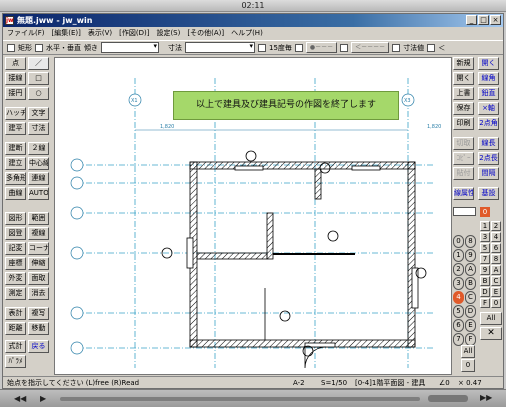 The width and height of the screenshot is (506, 407). Describe the element at coordinates (15, 278) in the screenshot. I see `tool-external: 外変` at that location.